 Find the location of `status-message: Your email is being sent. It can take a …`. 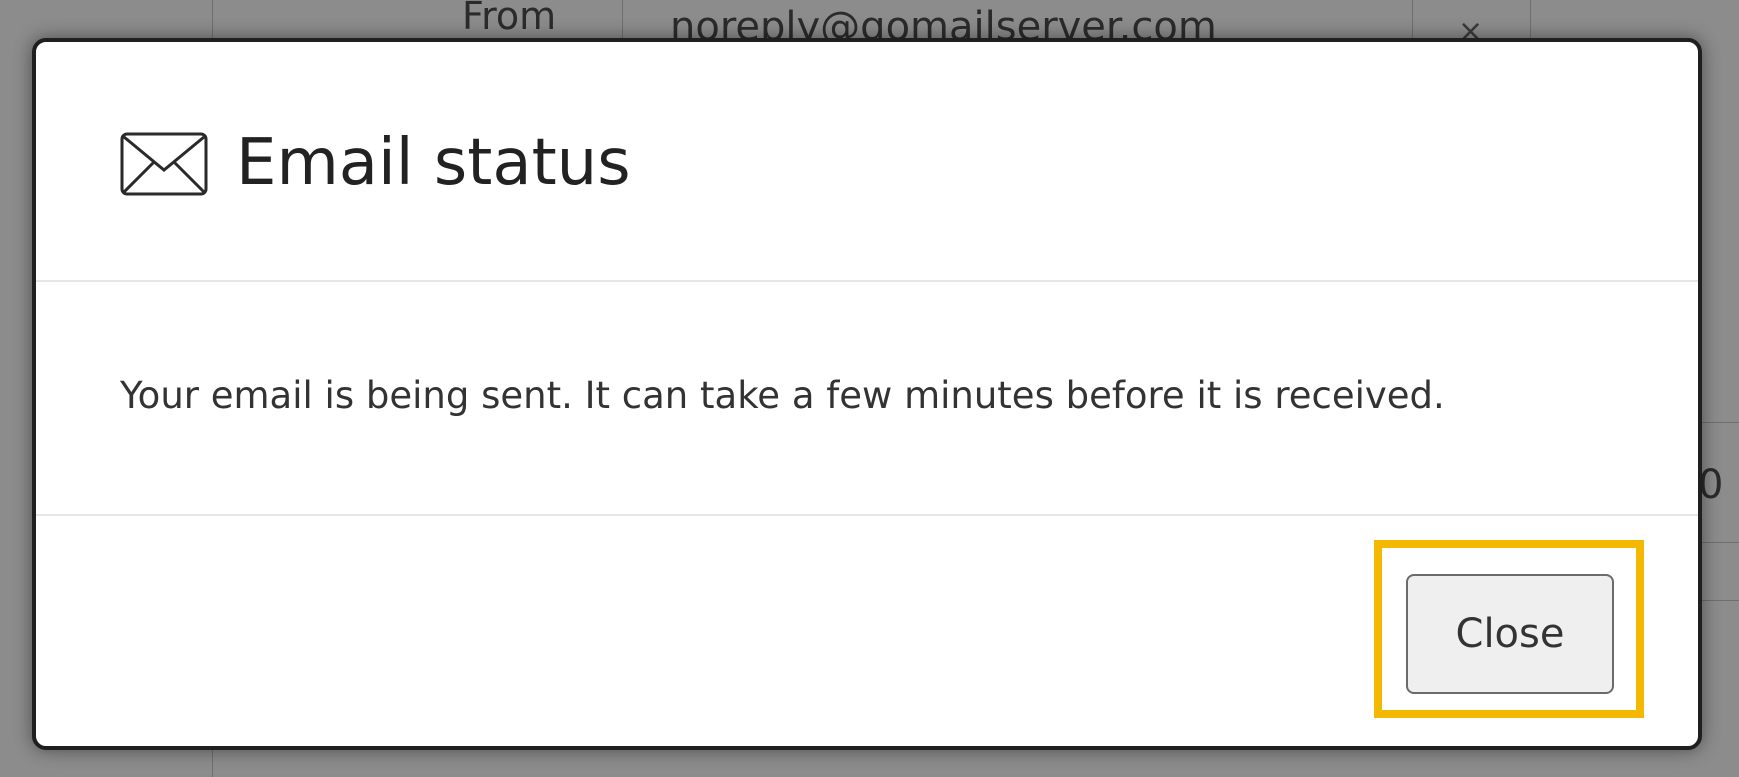

status-message: Your email is being sent. It can take a … is located at coordinates (782, 395).